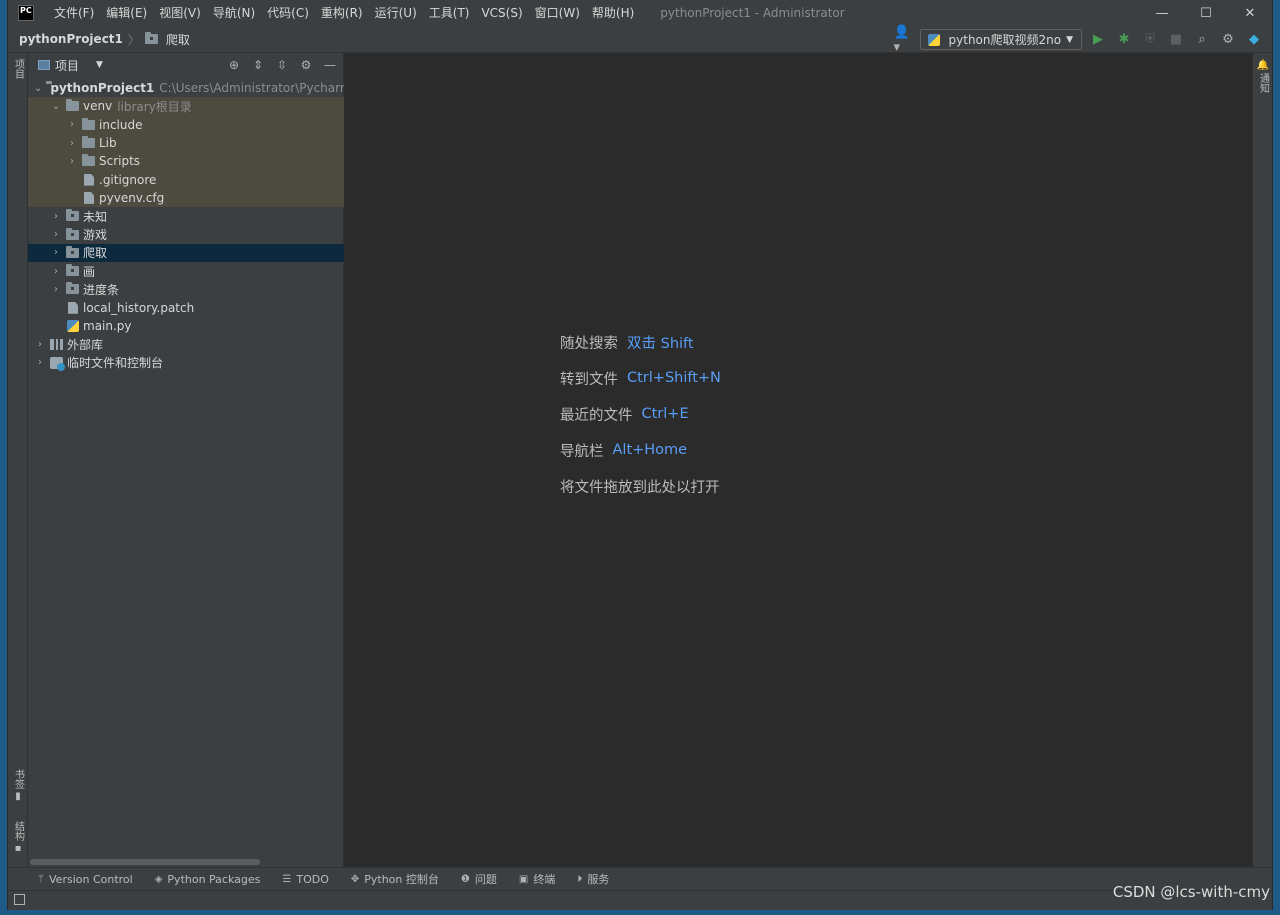 The image size is (1280, 915). What do you see at coordinates (1150, 40) in the screenshot?
I see `coverage-icon: ⛨` at bounding box center [1150, 40].